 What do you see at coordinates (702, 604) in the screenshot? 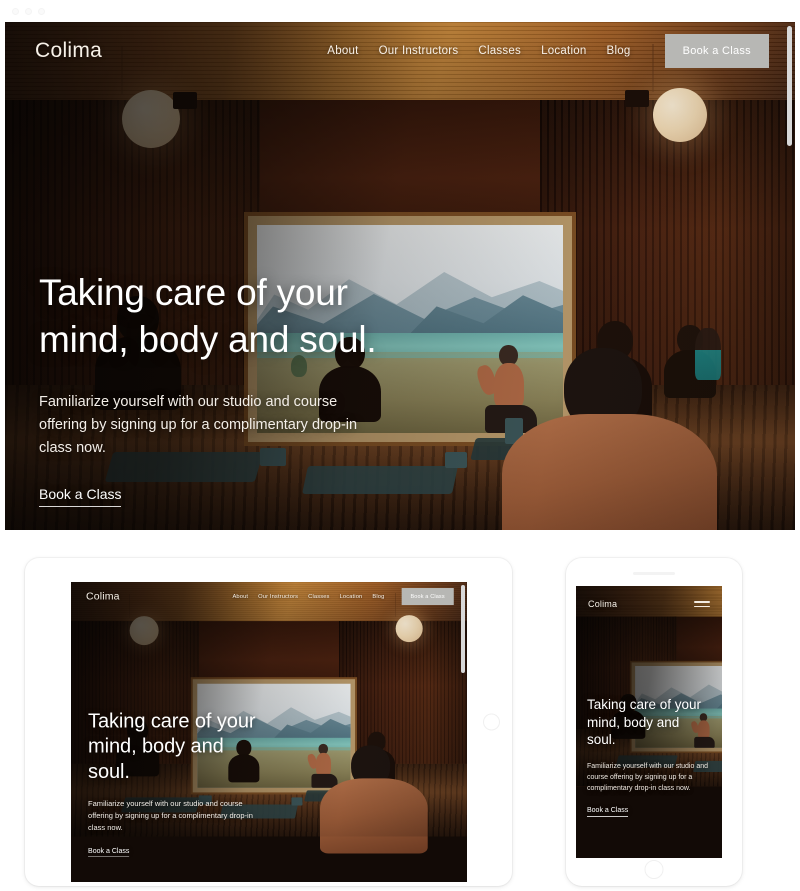
I see `hamburger-icon` at bounding box center [702, 604].